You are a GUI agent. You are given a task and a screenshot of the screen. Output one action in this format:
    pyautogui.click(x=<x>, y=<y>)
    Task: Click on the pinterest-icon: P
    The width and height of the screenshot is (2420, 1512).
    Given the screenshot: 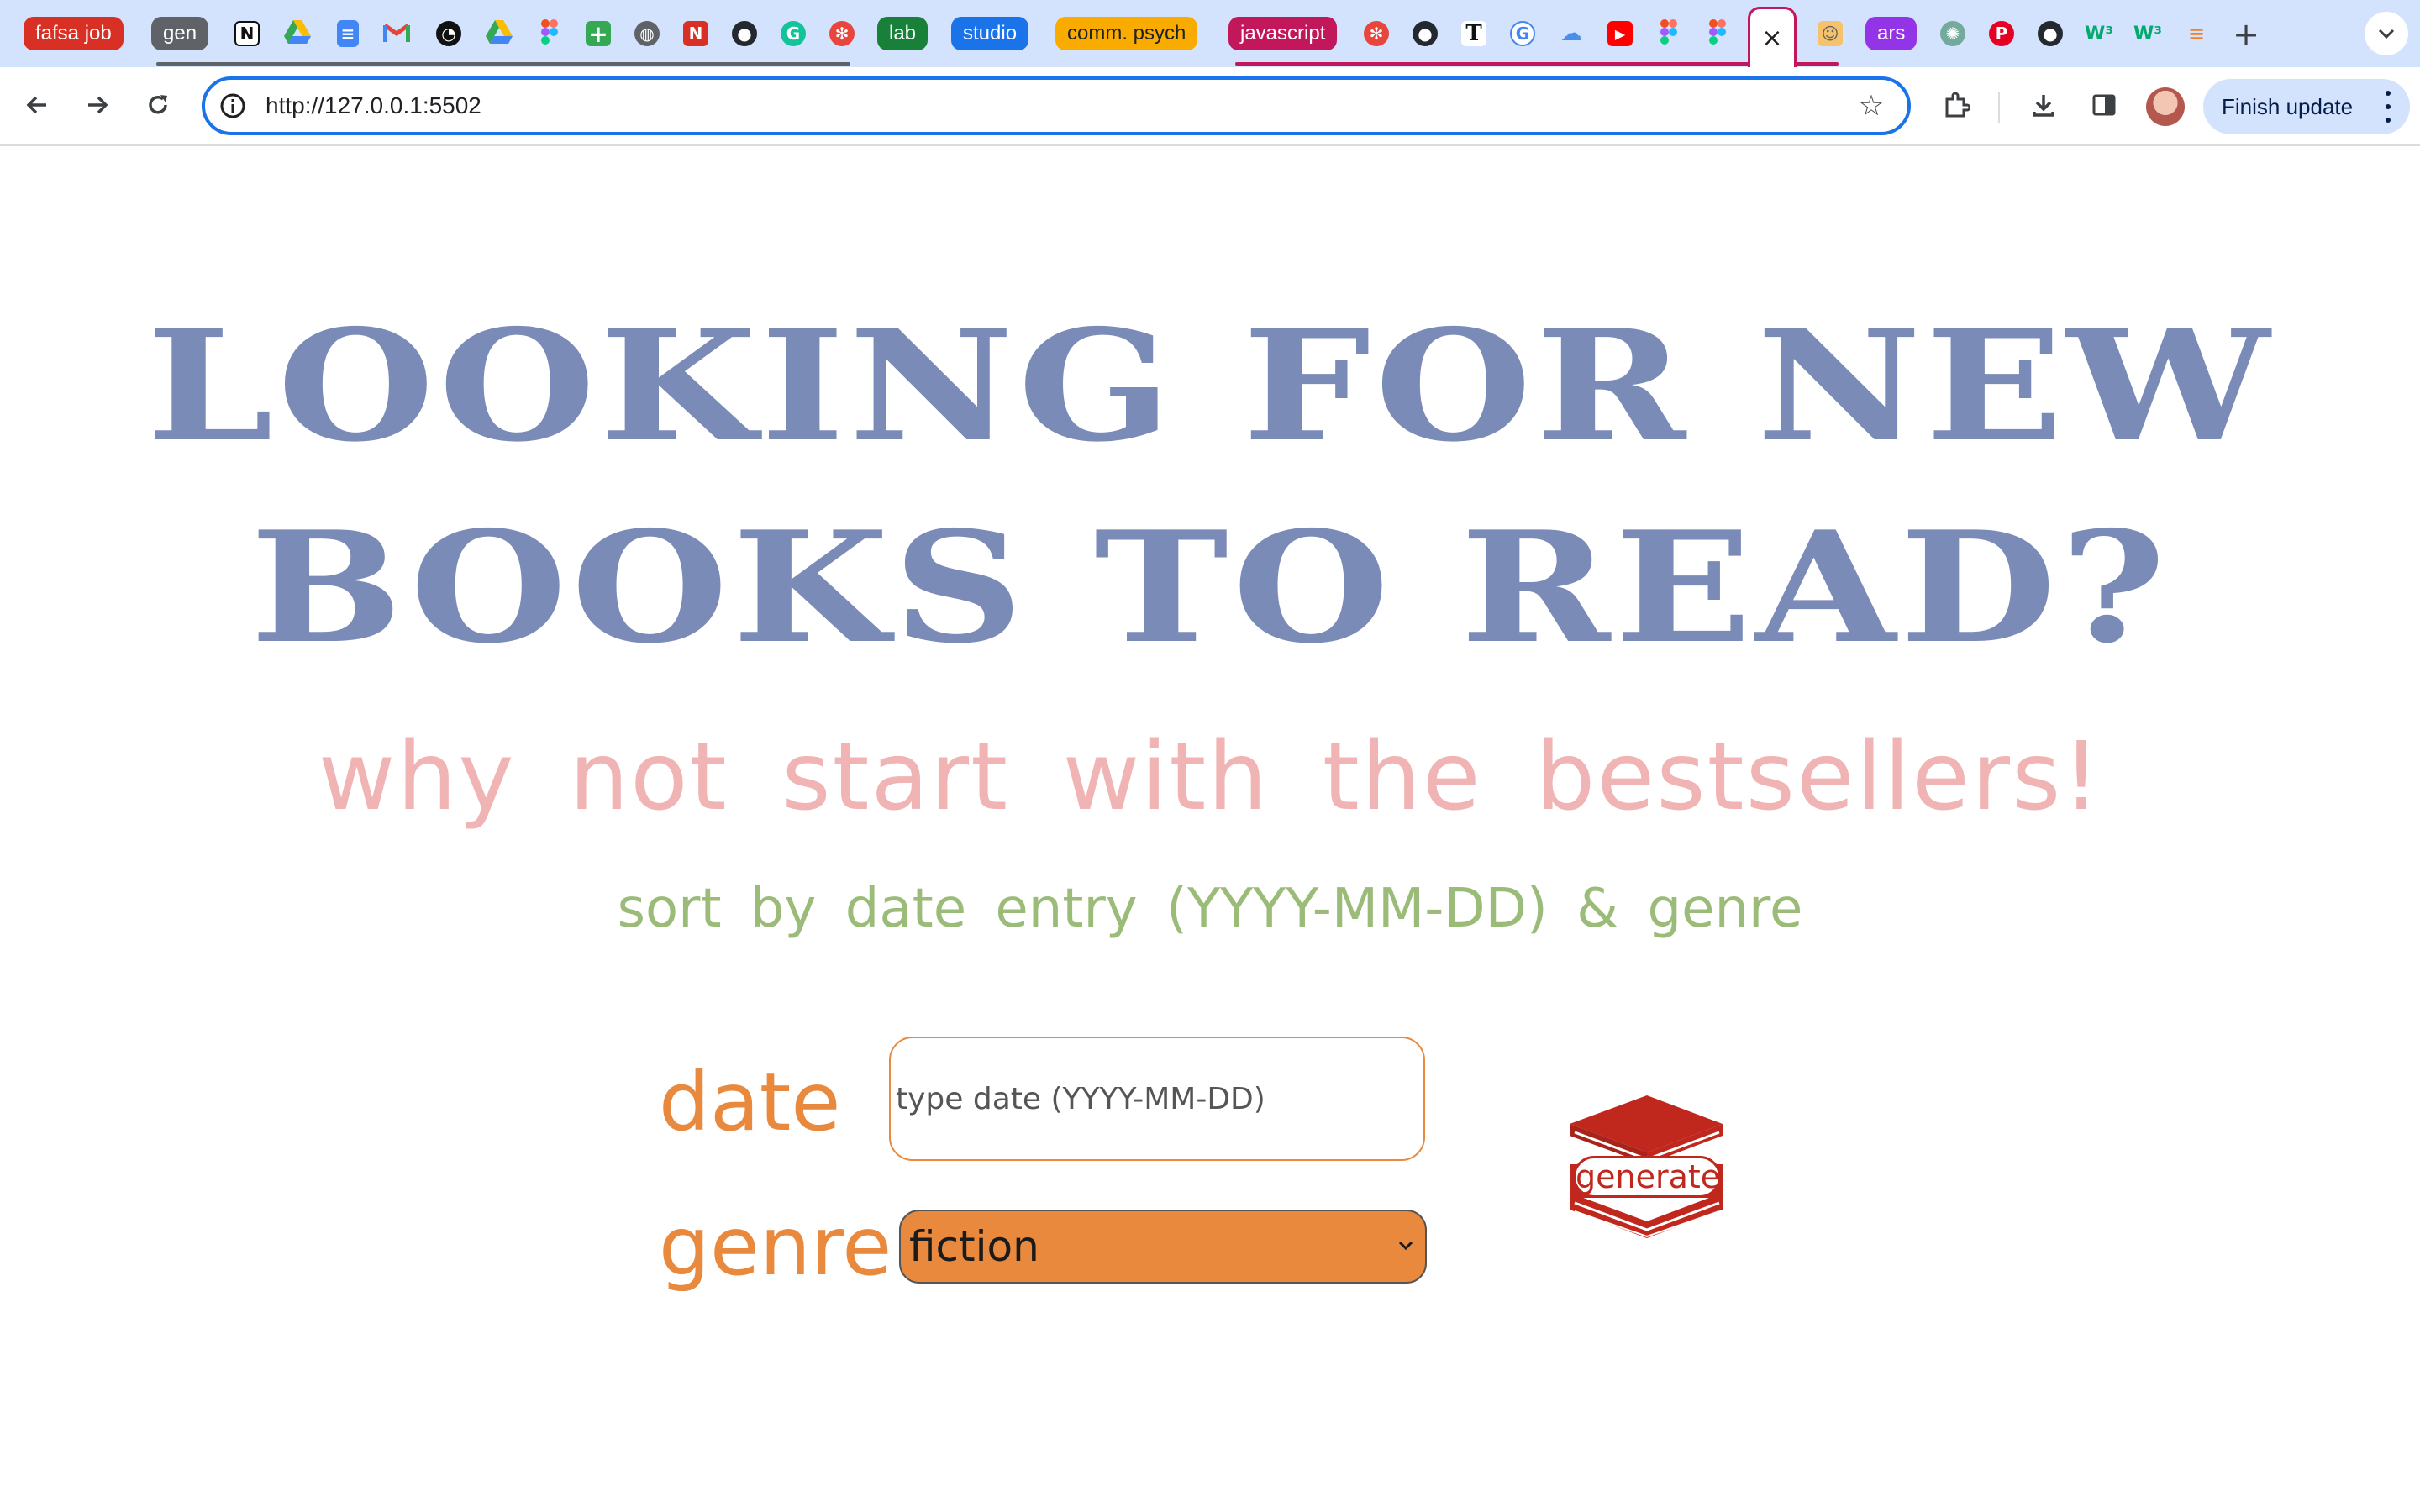 What is the action you would take?
    pyautogui.click(x=2001, y=33)
    